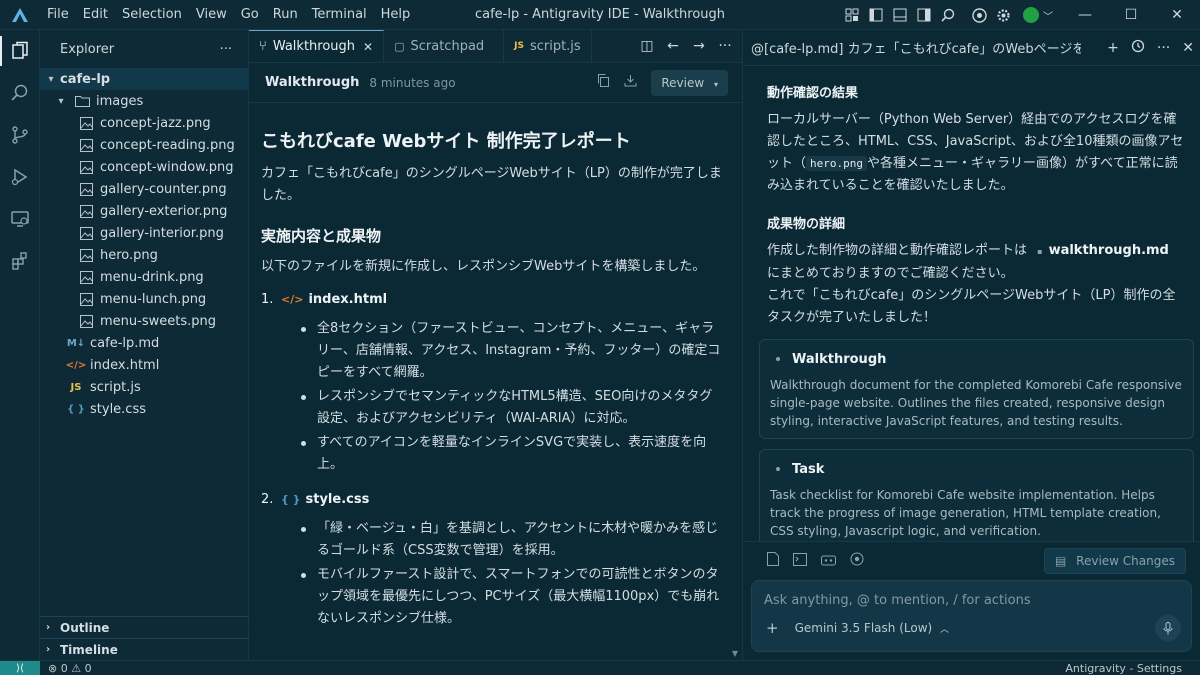 The image size is (1200, 675). I want to click on menu-view: View, so click(211, 15).